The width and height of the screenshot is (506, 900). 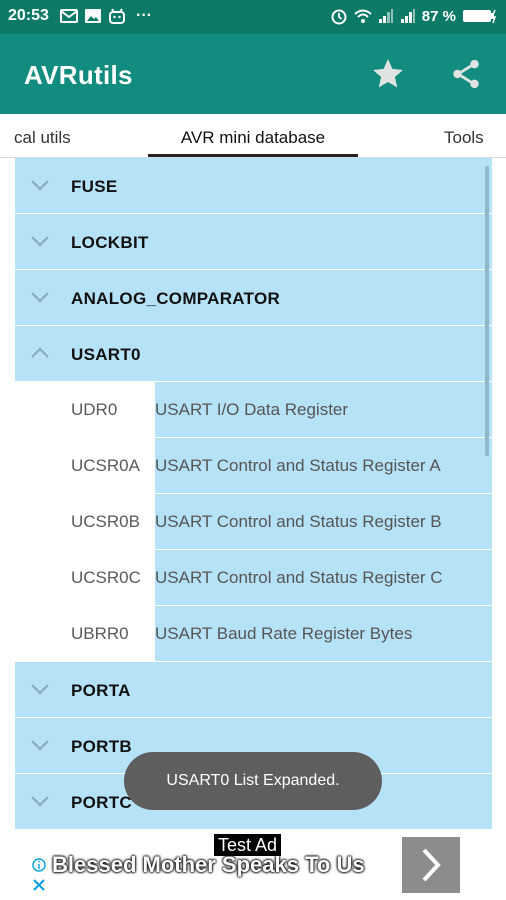 What do you see at coordinates (253, 354) in the screenshot?
I see `group-usart0: USART0` at bounding box center [253, 354].